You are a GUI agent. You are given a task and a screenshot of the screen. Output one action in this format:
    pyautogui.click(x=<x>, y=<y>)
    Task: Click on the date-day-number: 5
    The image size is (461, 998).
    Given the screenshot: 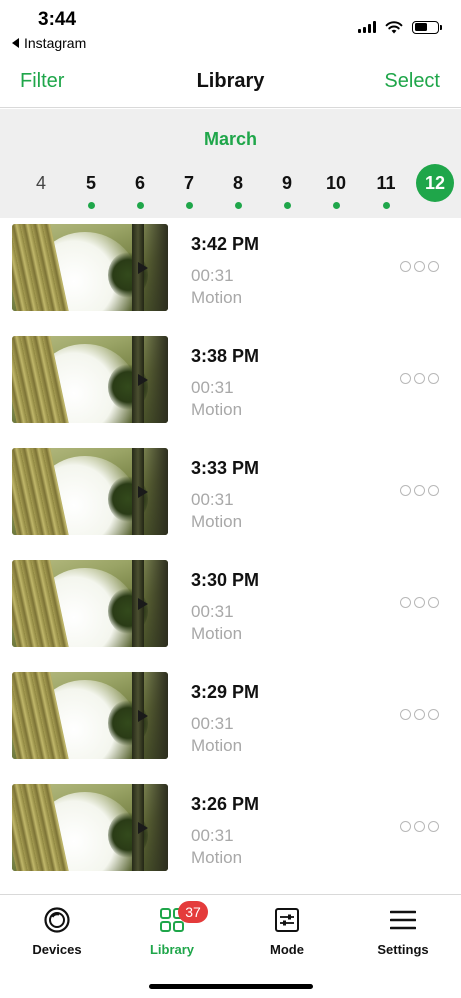 What is the action you would take?
    pyautogui.click(x=90, y=183)
    